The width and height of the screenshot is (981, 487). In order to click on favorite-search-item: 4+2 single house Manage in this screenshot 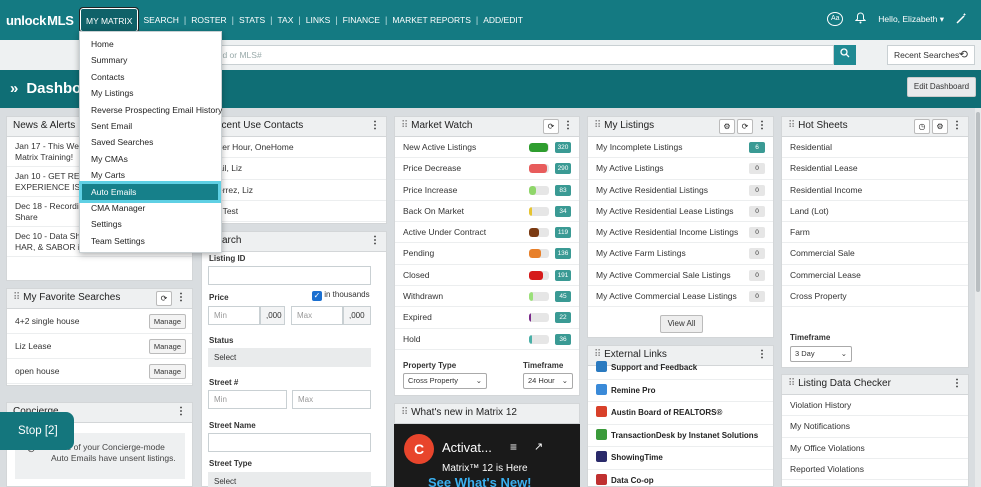, I will do `click(99, 321)`.